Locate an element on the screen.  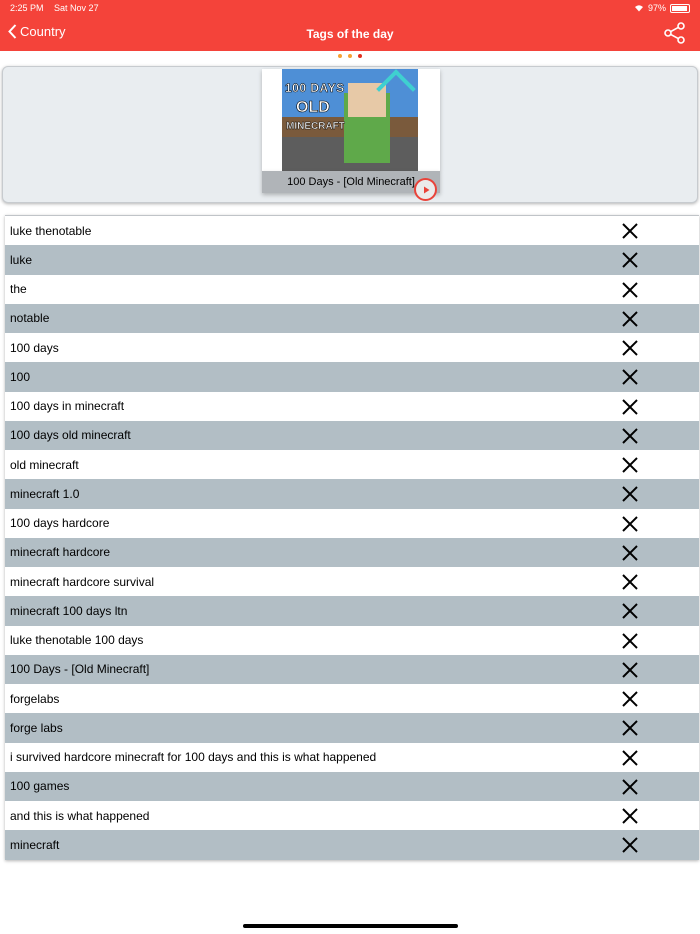
tag-label: 100 days old minecraft is located at coordinates (70, 435).